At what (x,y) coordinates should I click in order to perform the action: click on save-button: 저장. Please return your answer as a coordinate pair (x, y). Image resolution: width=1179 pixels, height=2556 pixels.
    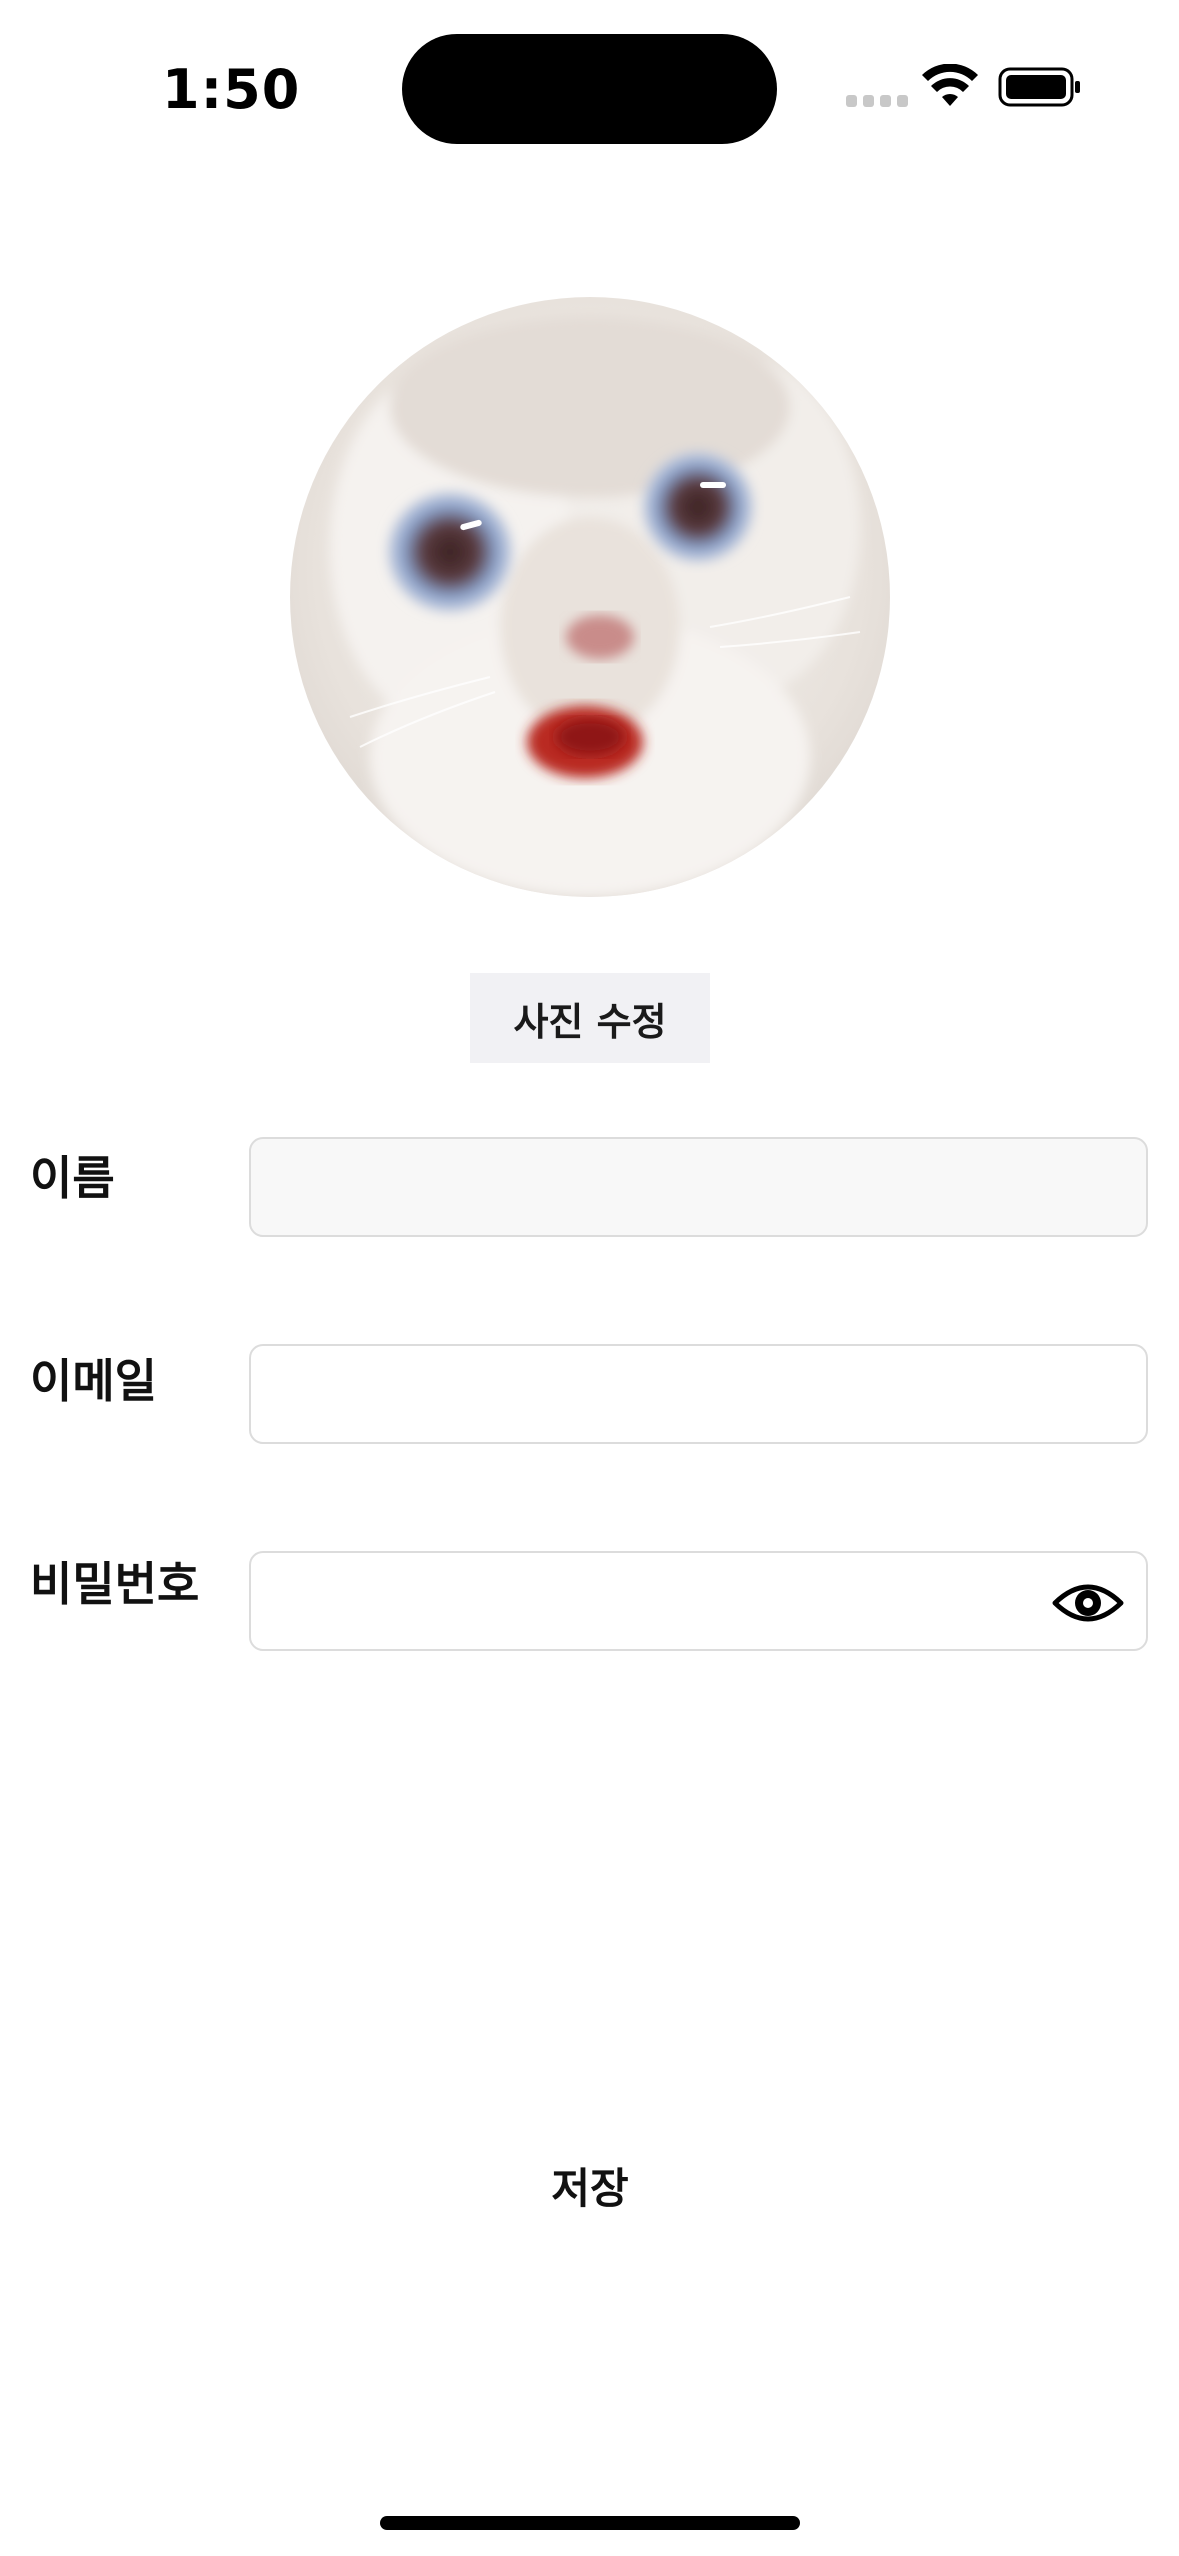
    Looking at the image, I should click on (590, 2185).